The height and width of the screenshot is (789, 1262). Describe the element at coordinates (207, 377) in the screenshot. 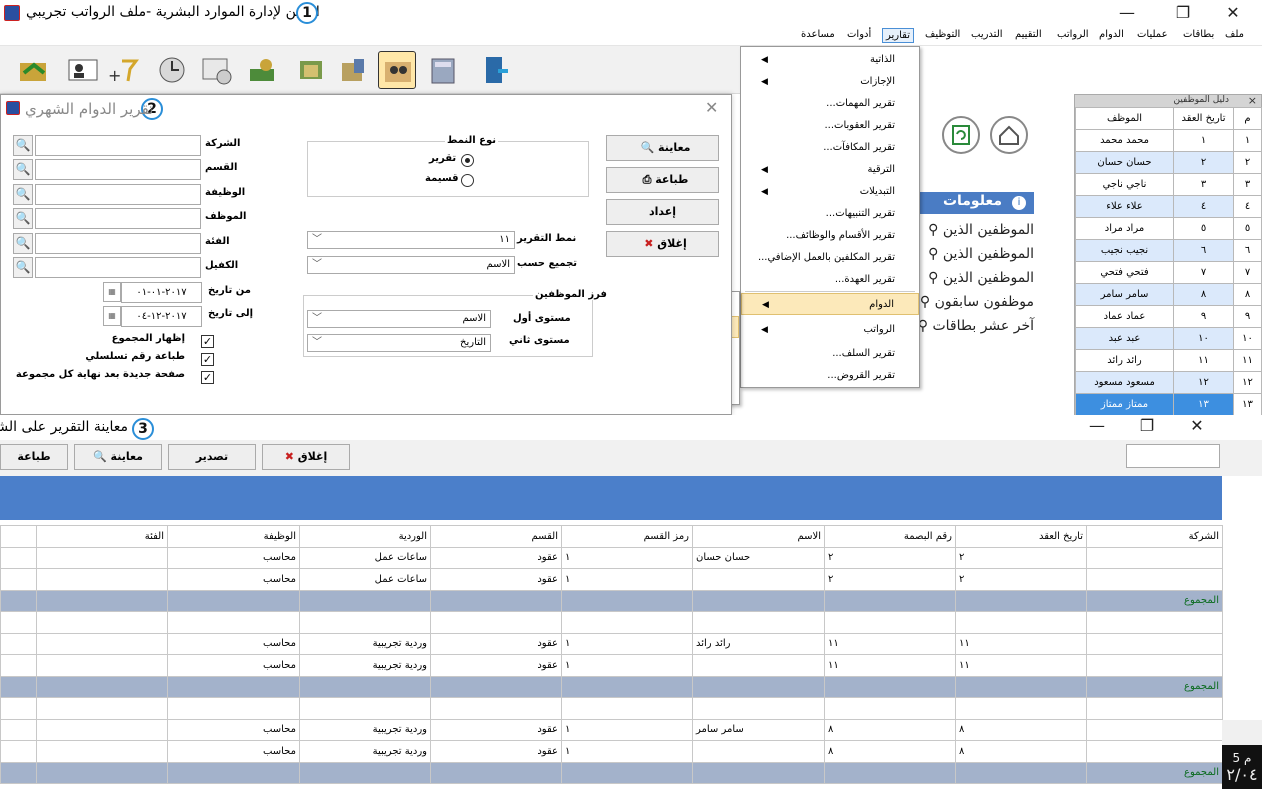

I see `new-page-checkbox: ✓` at that location.